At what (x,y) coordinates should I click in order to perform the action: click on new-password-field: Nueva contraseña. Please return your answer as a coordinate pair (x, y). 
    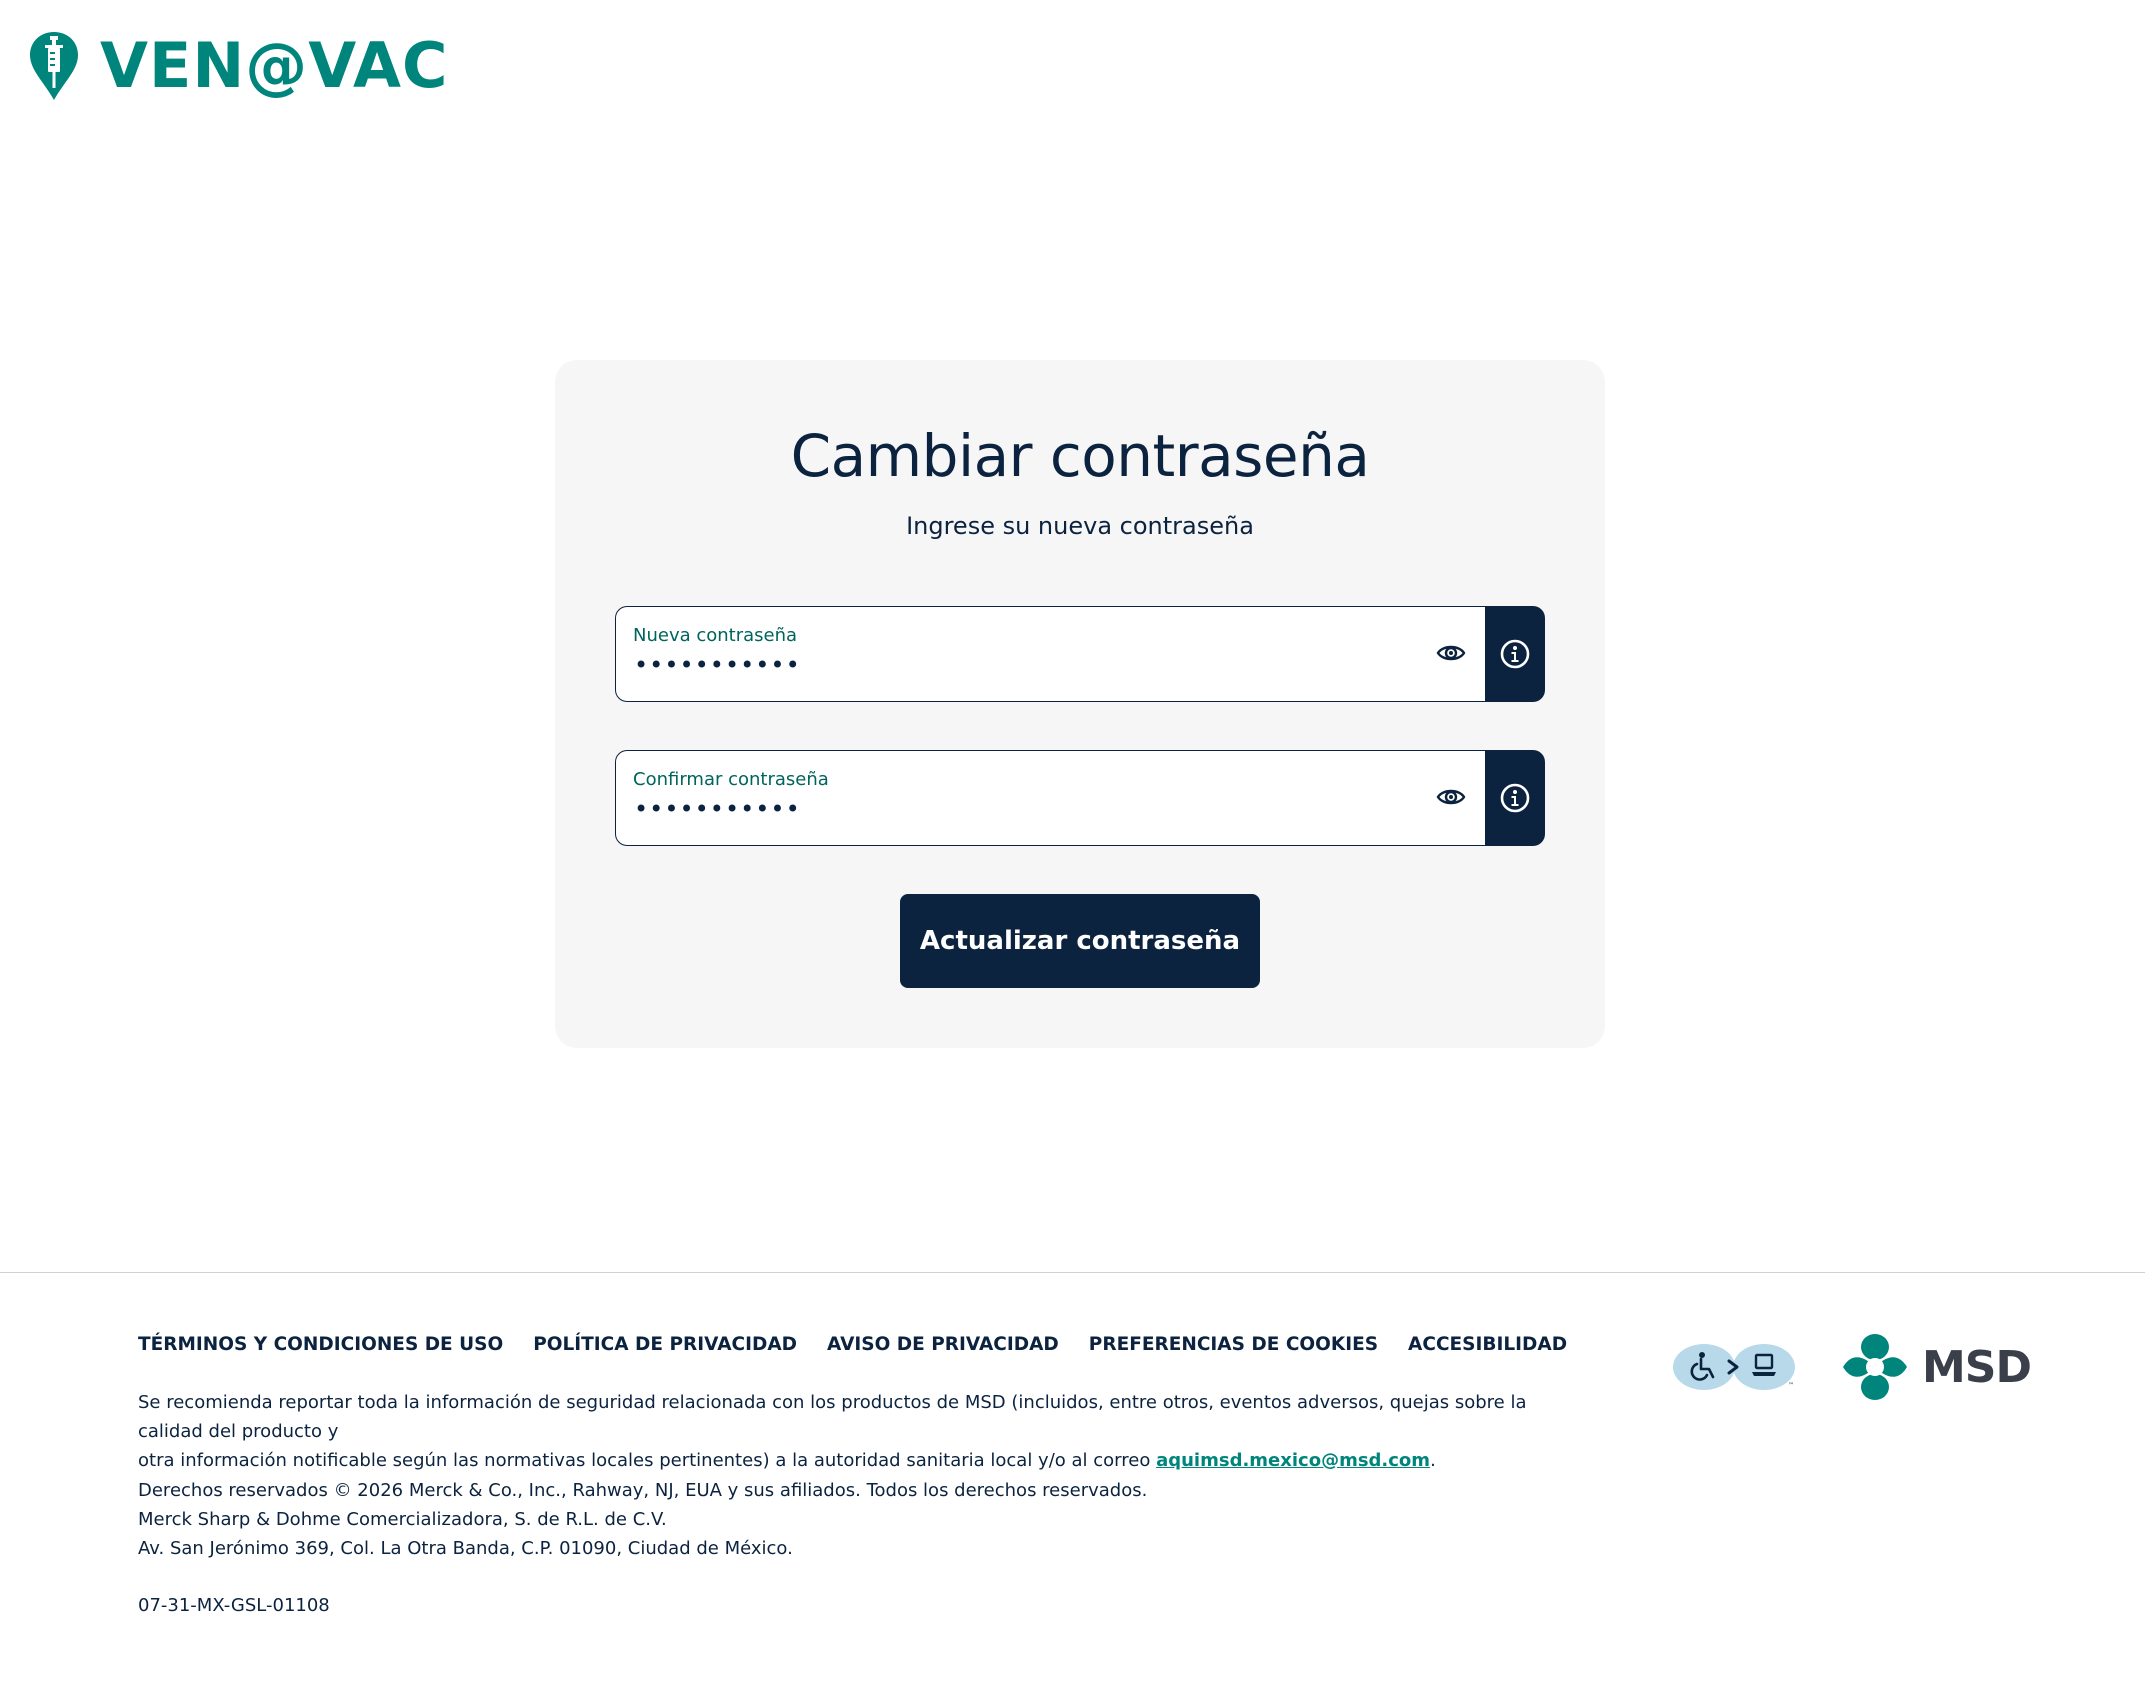
    Looking at the image, I should click on (1080, 654).